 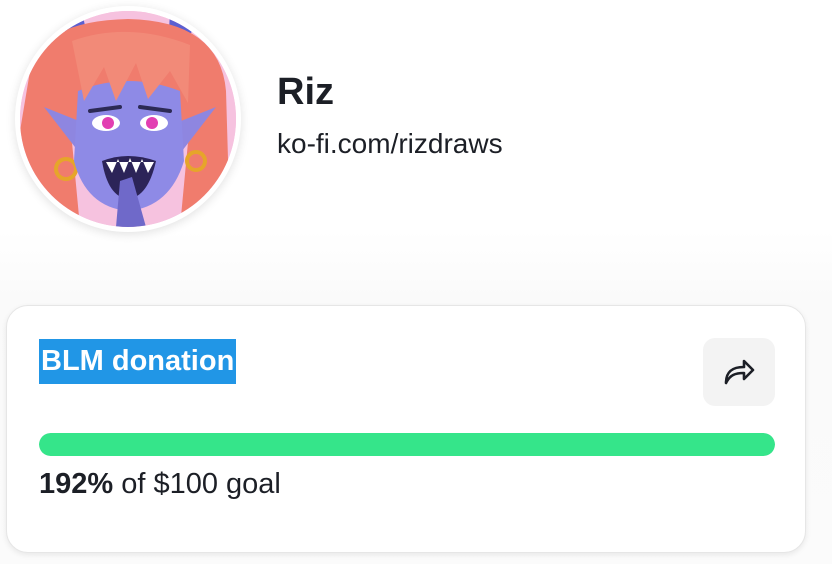 What do you see at coordinates (390, 144) in the screenshot?
I see `profile-url: ko-fi.com/rizdraws` at bounding box center [390, 144].